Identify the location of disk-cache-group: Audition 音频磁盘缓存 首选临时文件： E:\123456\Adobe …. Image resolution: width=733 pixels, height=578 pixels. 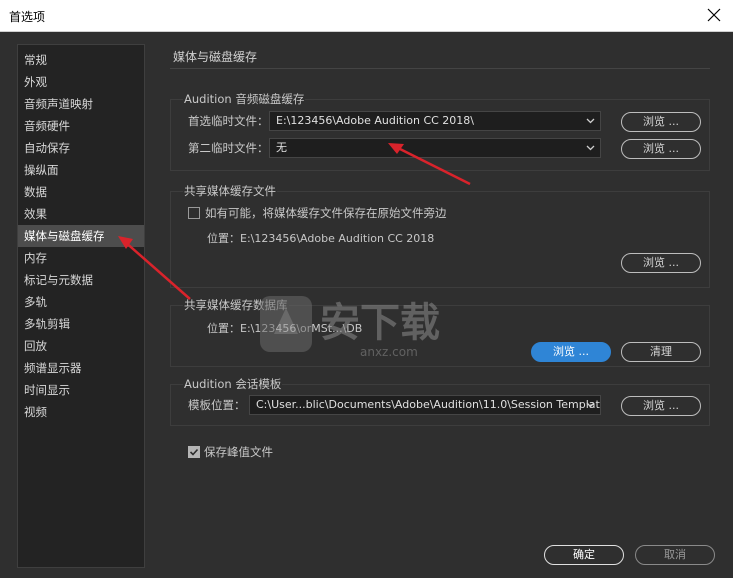
(440, 131).